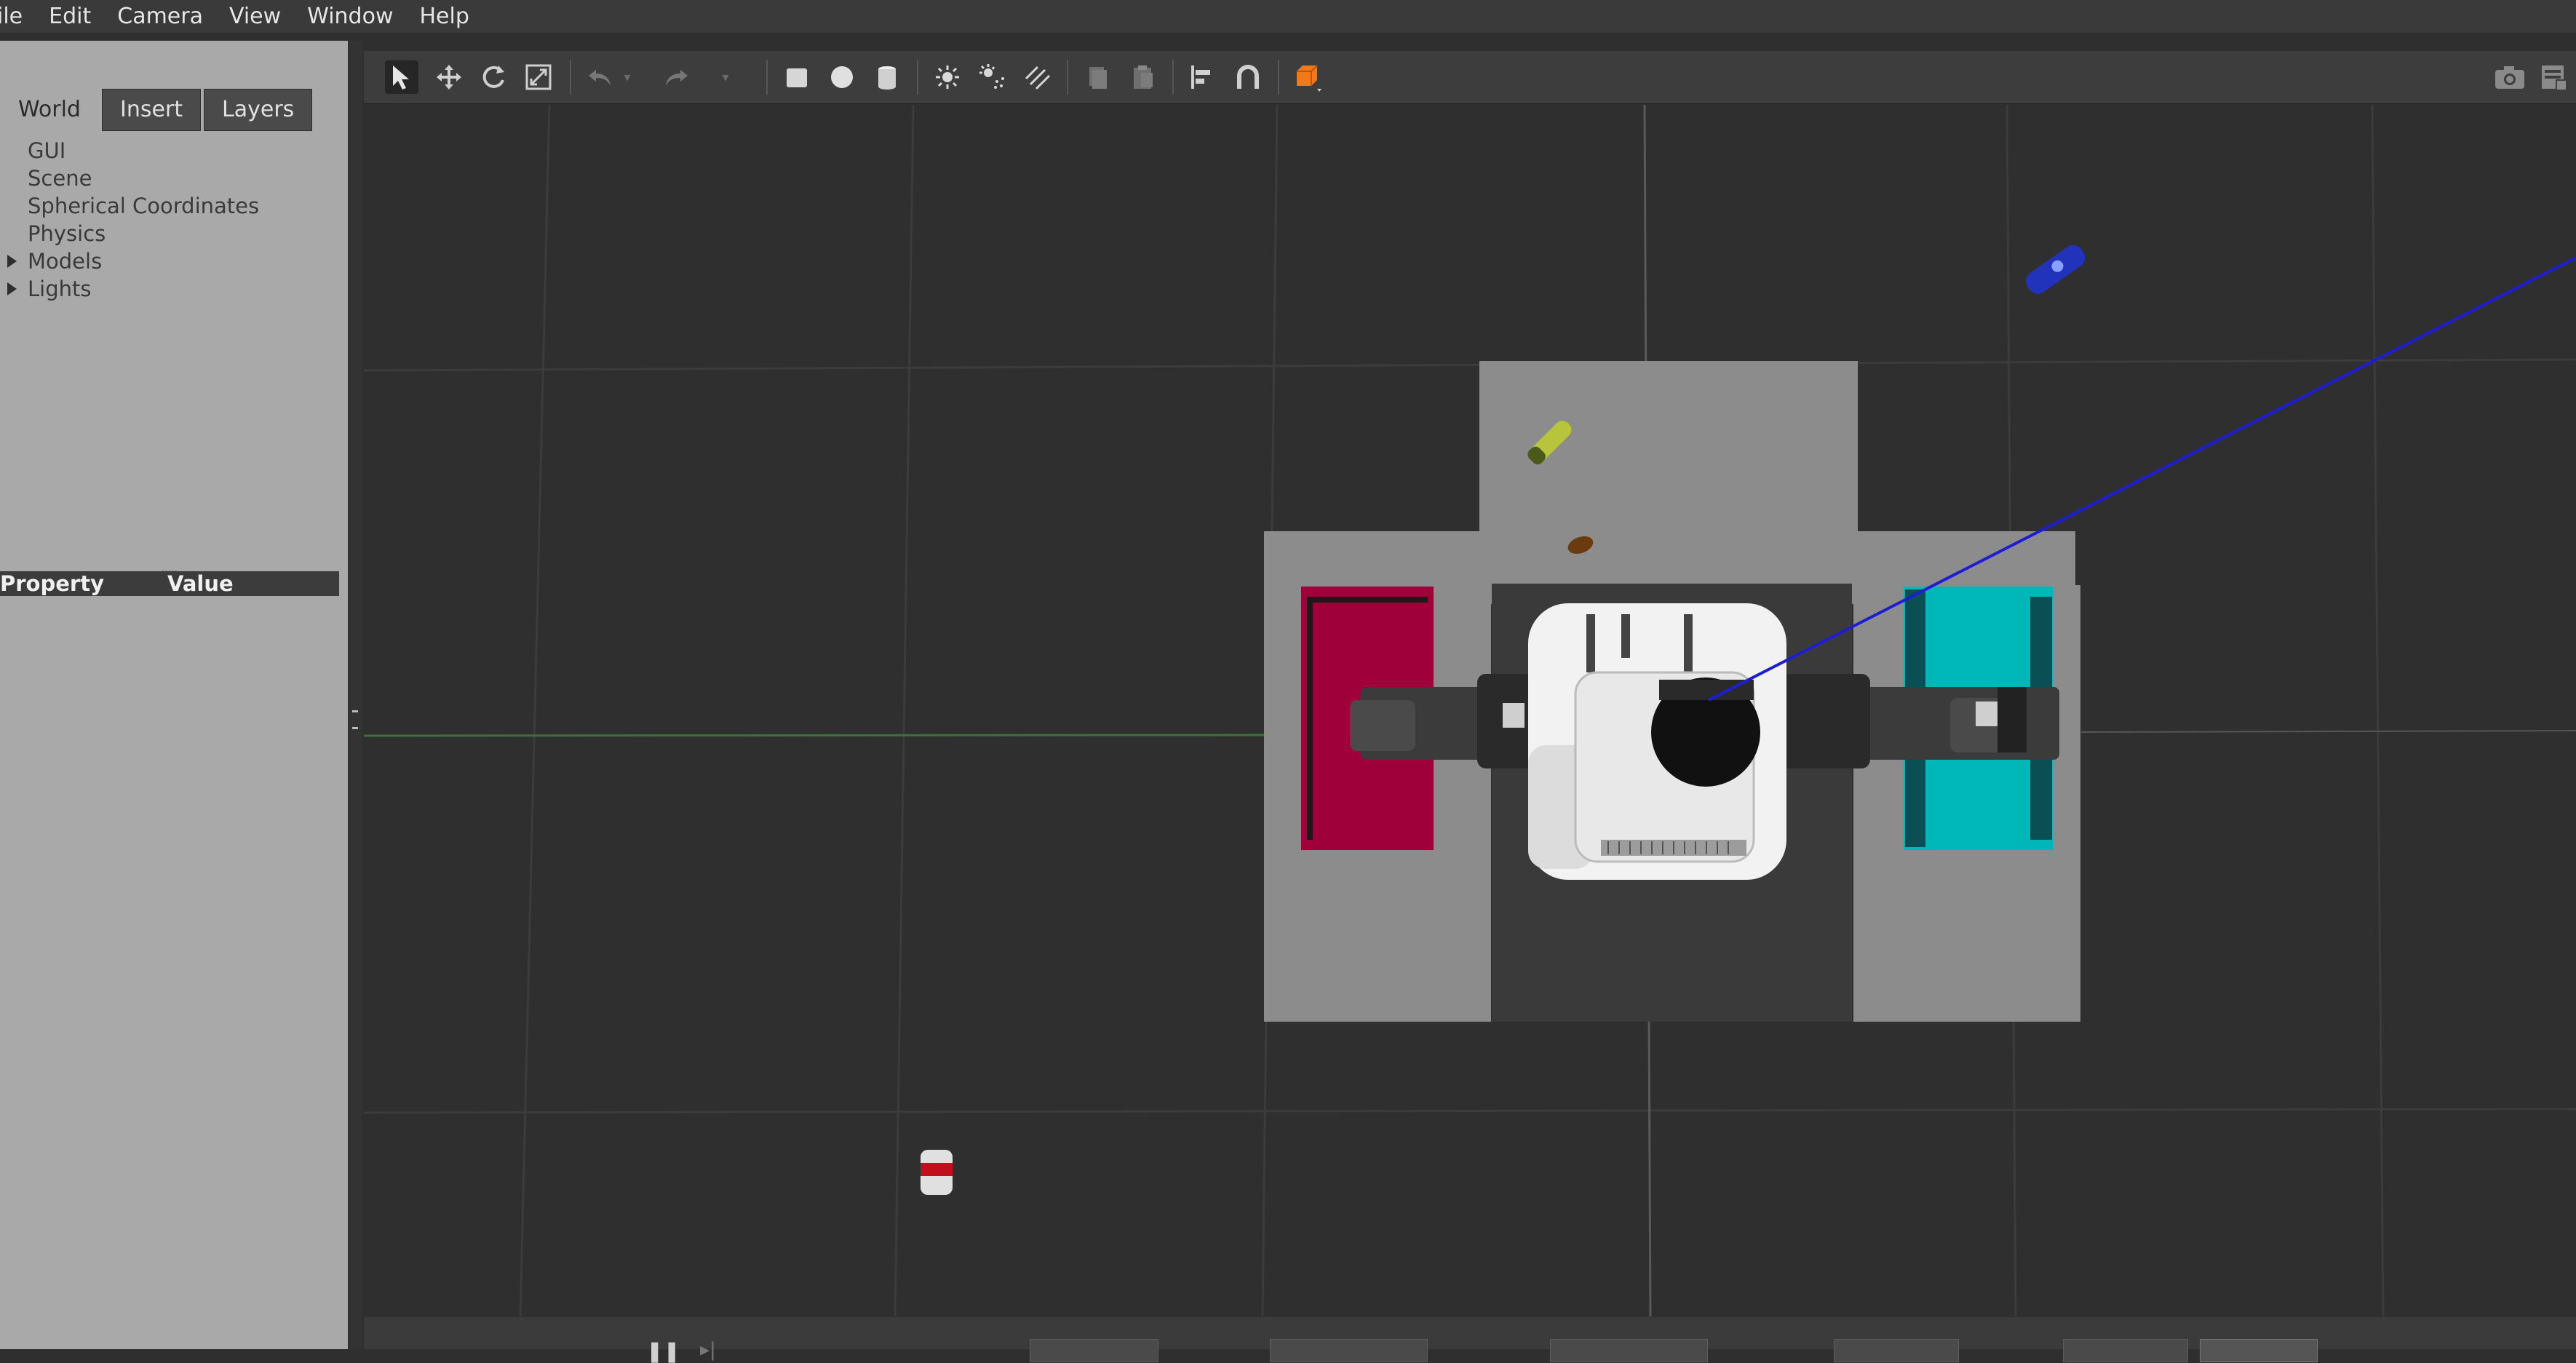 Image resolution: width=2576 pixels, height=1363 pixels. Describe the element at coordinates (797, 77) in the screenshot. I see `box-shape-icon` at that location.